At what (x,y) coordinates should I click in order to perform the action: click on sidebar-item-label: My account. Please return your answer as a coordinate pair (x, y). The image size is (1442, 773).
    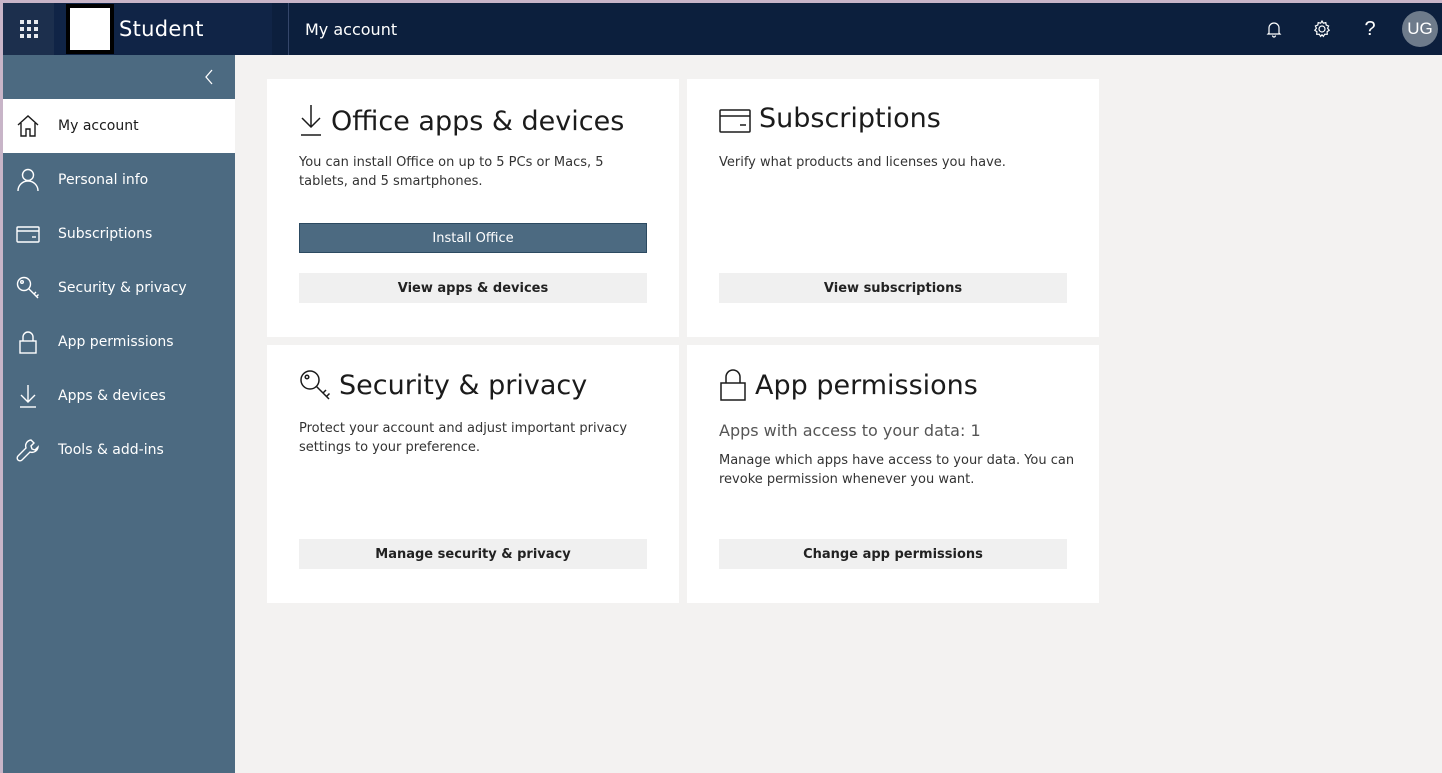
    Looking at the image, I should click on (98, 126).